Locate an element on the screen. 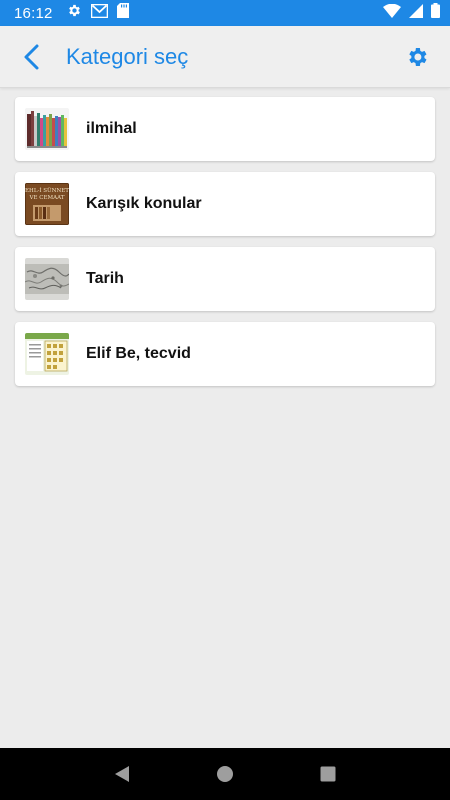 This screenshot has height=800, width=450. status-notification-icons is located at coordinates (98, 13).